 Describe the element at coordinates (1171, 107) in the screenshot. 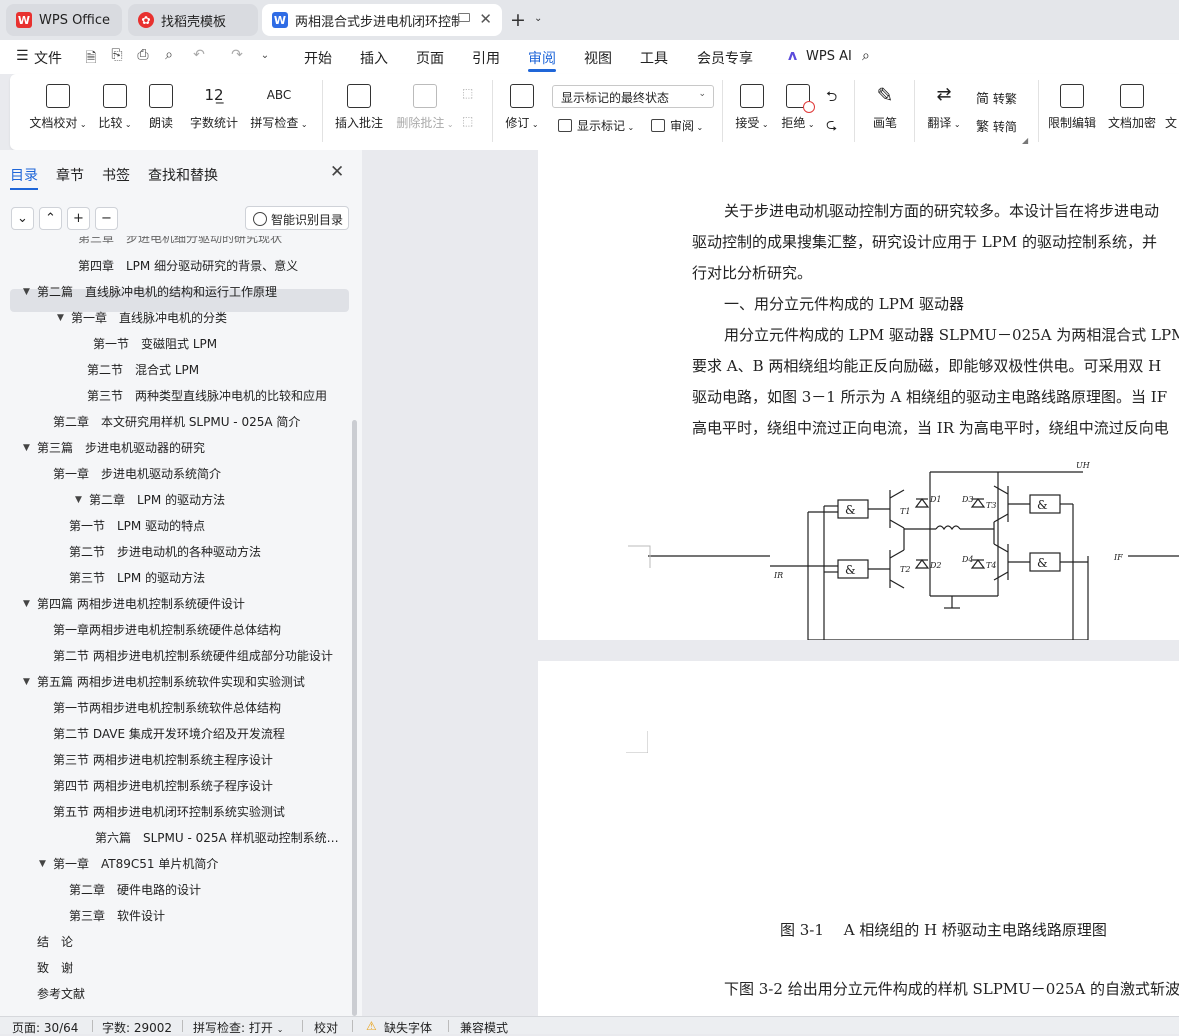

I see `more-button: 文` at that location.